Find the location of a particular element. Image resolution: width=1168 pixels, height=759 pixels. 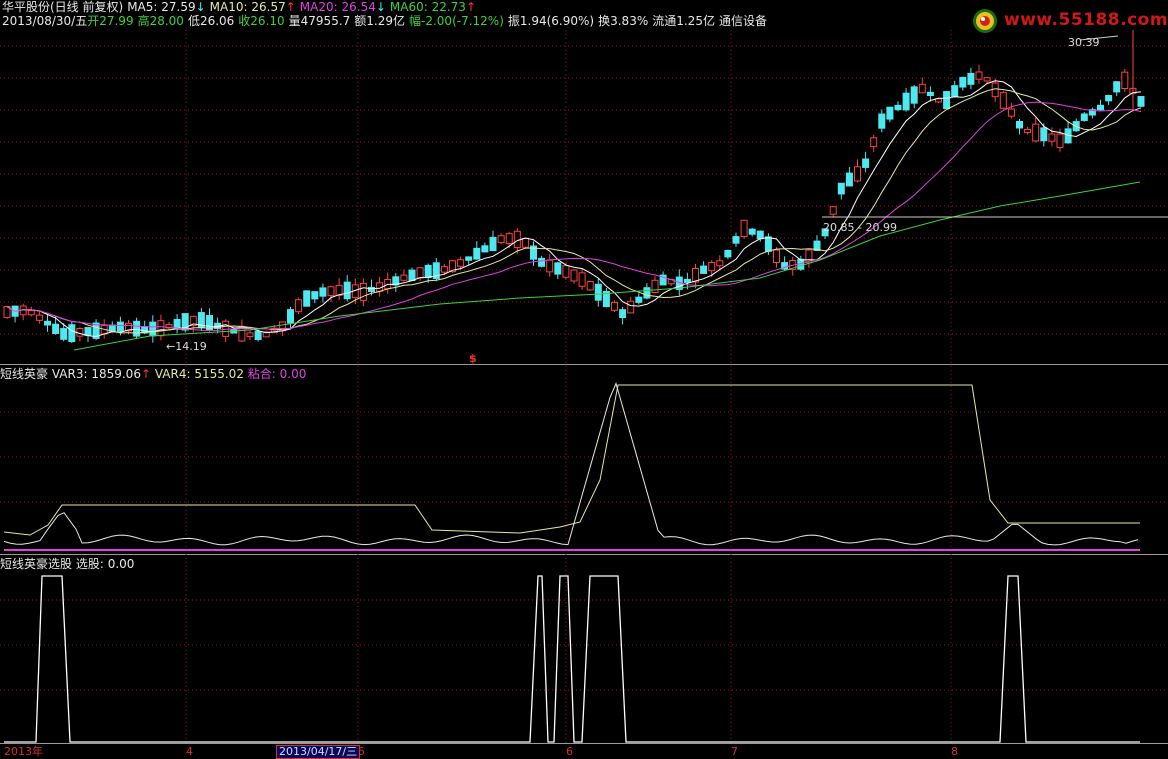

ma5-value: MA5: 27.59 is located at coordinates (161, 7).